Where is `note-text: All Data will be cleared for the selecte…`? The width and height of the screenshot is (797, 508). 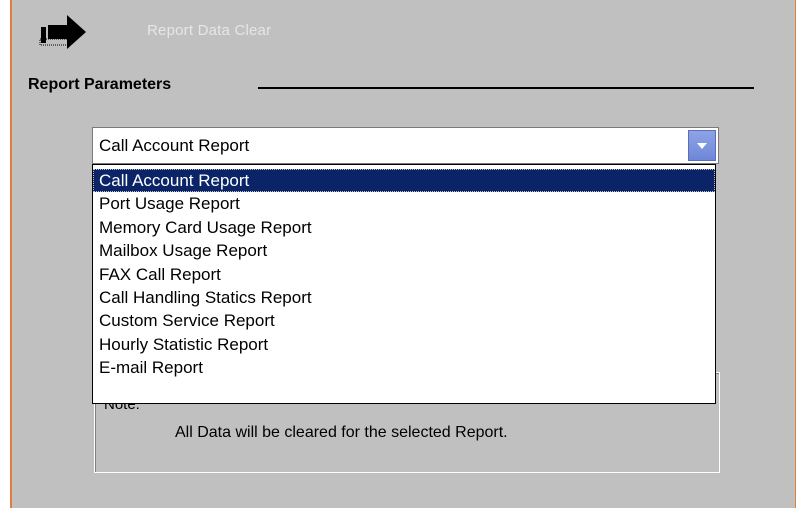
note-text: All Data will be cleared for the selecte… is located at coordinates (341, 432).